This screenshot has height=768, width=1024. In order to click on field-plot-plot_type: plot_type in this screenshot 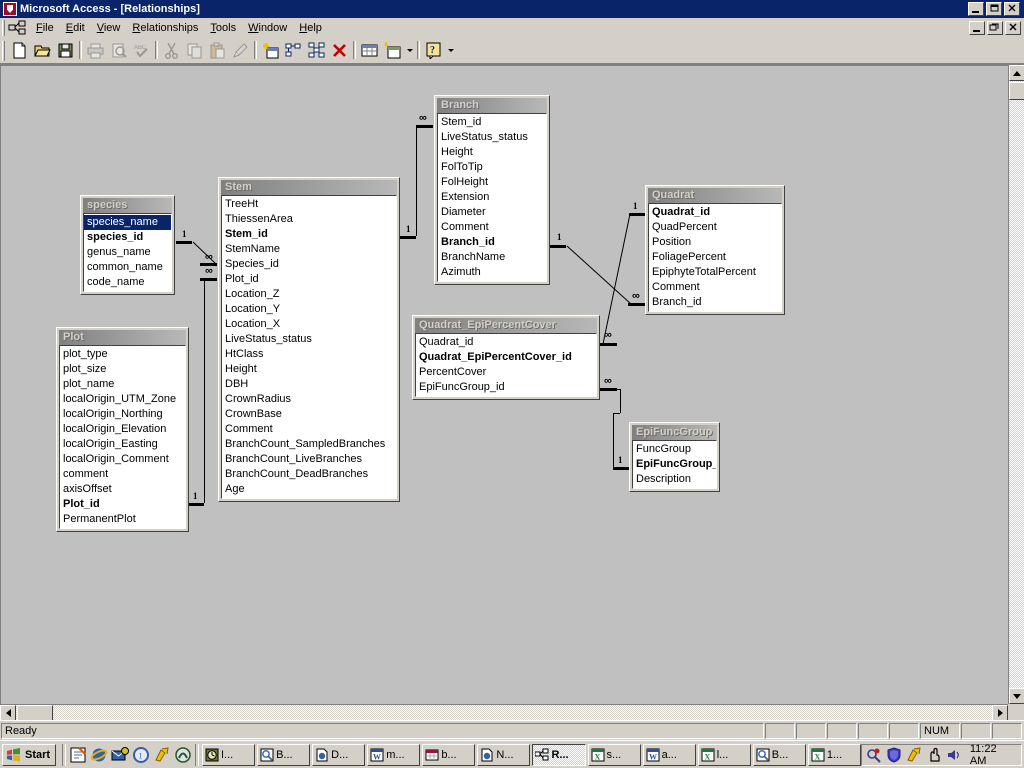, I will do `click(122, 354)`.